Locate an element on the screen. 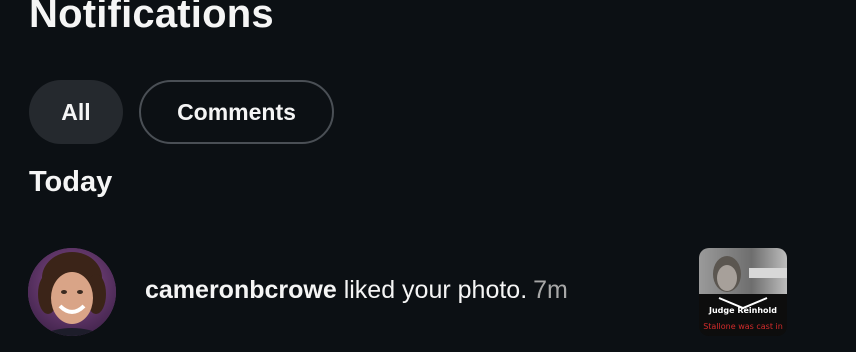 The image size is (856, 352). thumbnail-title: Judge Reinhold is located at coordinates (743, 310).